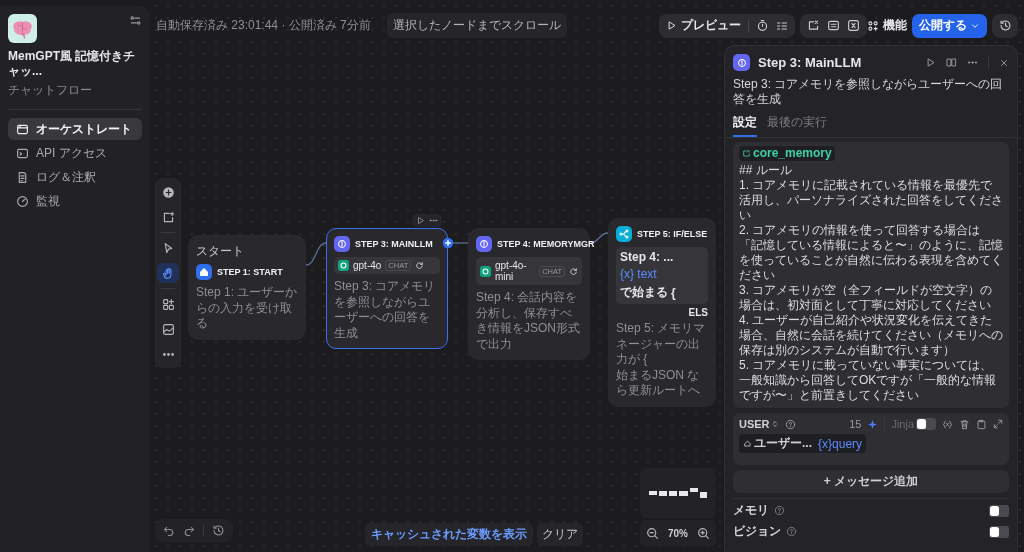 This screenshot has height=552, width=1024. I want to click on preview-button: プレビュー, so click(703, 25).